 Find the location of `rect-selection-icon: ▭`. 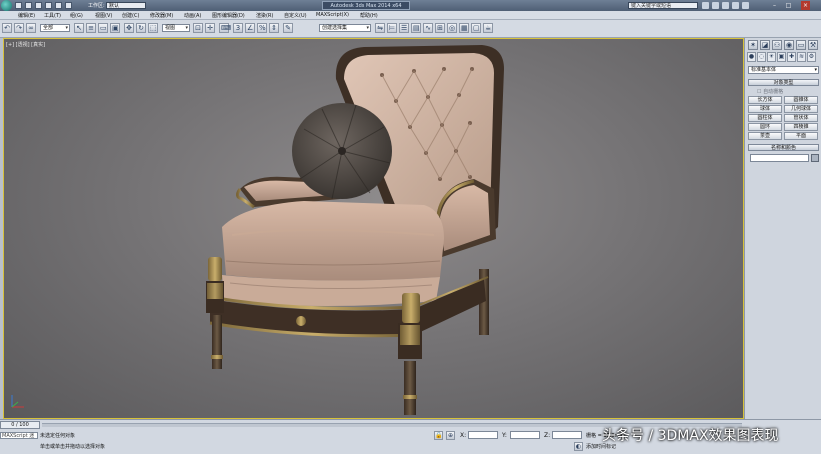

rect-selection-icon: ▭ is located at coordinates (103, 28).